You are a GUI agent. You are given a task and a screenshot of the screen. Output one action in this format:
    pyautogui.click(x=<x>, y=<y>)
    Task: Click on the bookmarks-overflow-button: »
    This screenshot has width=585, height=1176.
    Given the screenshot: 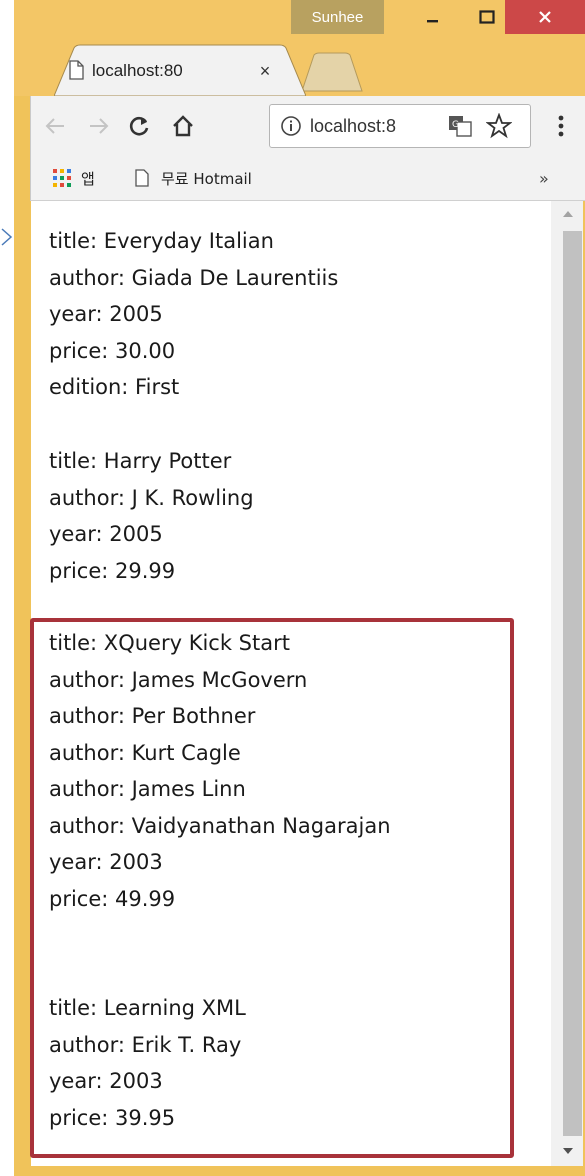 What is the action you would take?
    pyautogui.click(x=549, y=178)
    